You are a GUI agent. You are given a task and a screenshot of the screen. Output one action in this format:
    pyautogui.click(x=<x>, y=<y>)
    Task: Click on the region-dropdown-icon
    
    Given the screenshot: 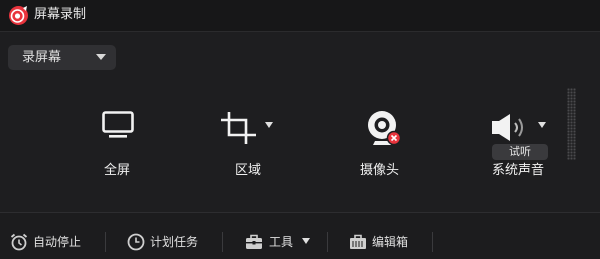 What is the action you would take?
    pyautogui.click(x=269, y=125)
    